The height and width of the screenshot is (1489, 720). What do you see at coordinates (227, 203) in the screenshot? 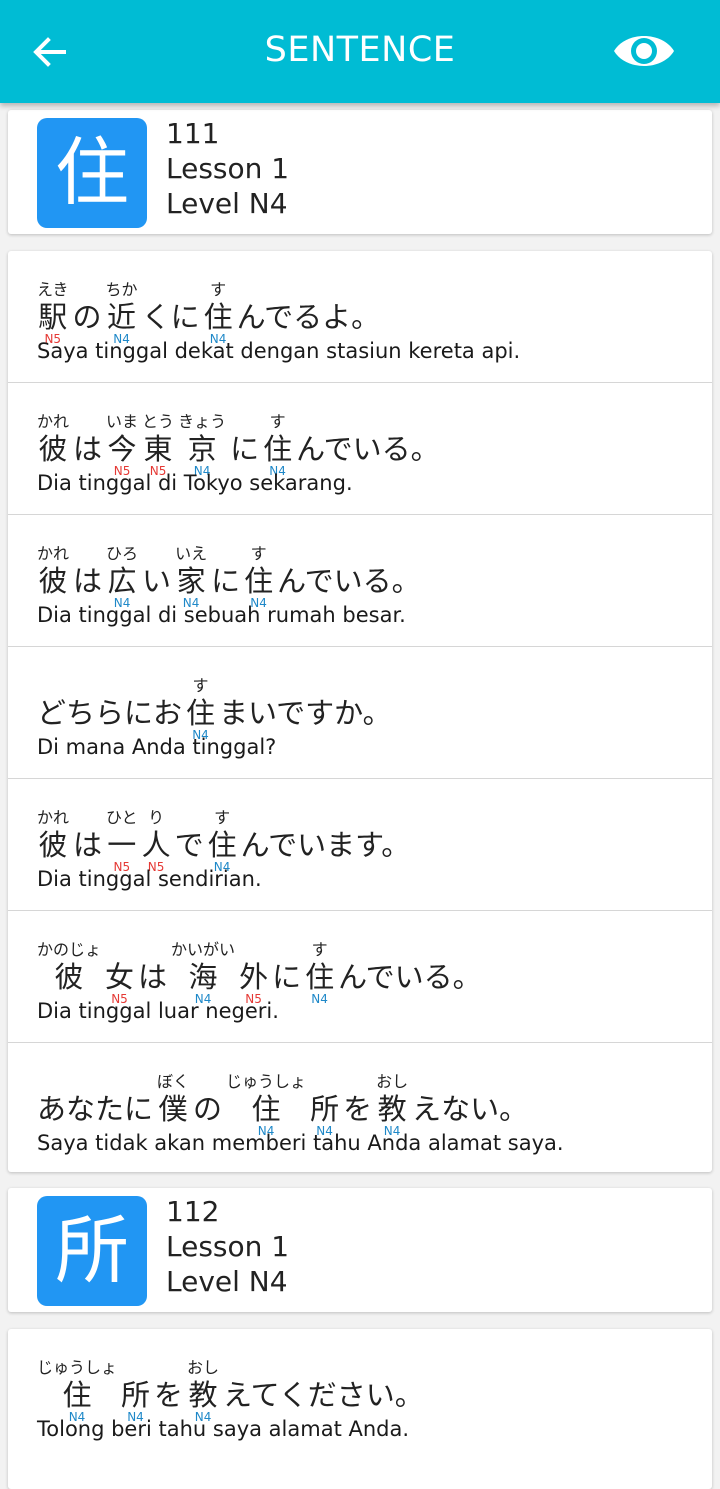
I see `kanji-level: Level N4` at bounding box center [227, 203].